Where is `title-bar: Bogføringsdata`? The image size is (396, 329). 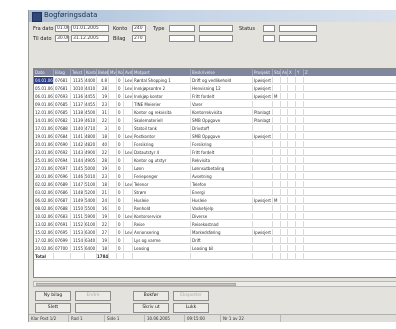
title-bar: Bogføringsdata is located at coordinates (212, 16).